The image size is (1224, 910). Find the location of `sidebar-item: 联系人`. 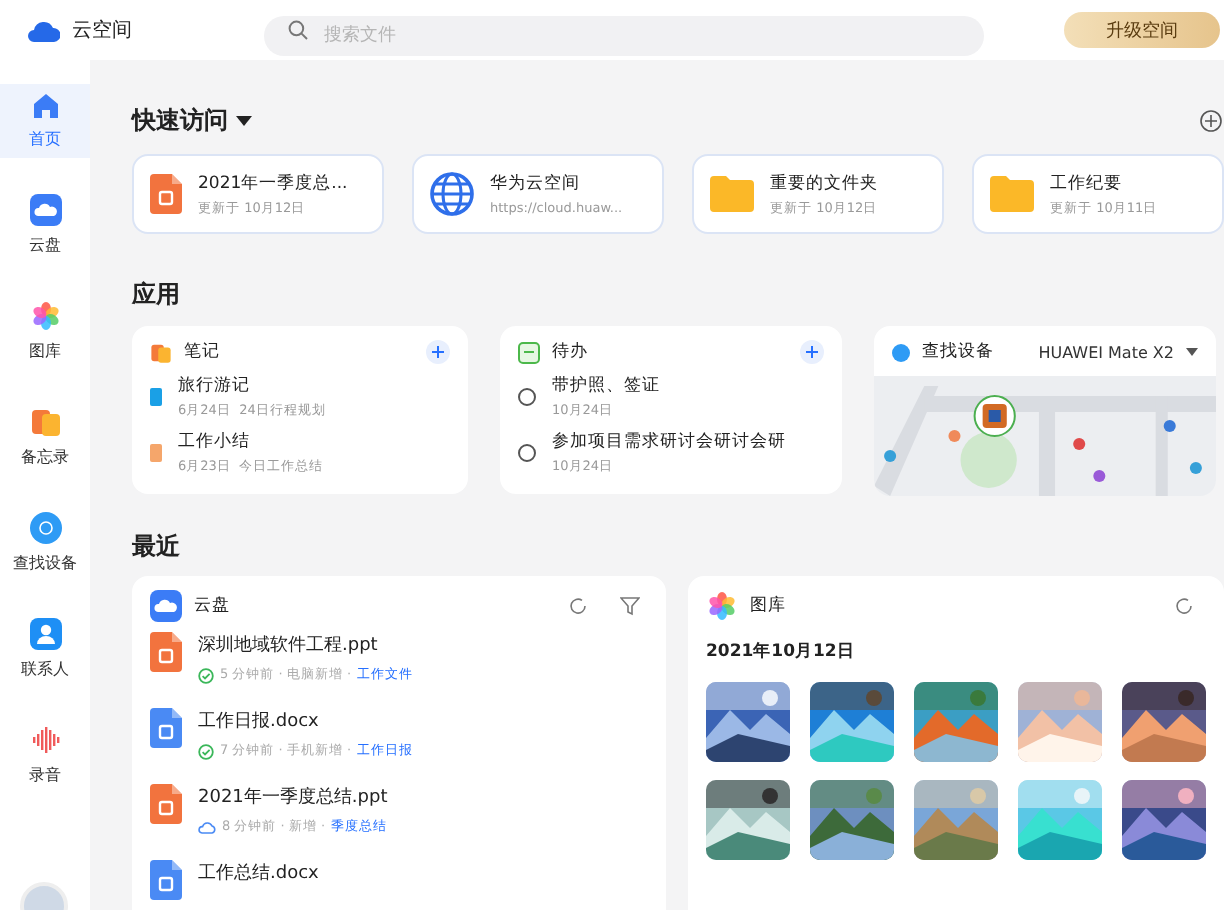

sidebar-item: 联系人 is located at coordinates (45, 649).